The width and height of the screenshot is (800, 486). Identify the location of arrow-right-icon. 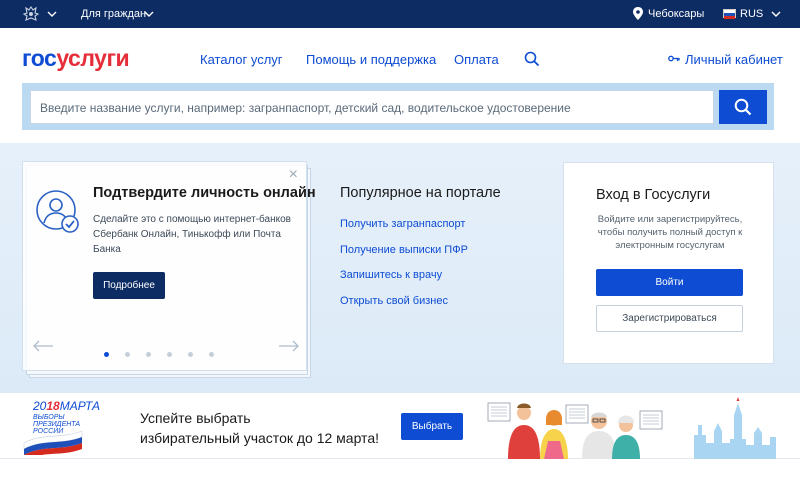
(289, 346).